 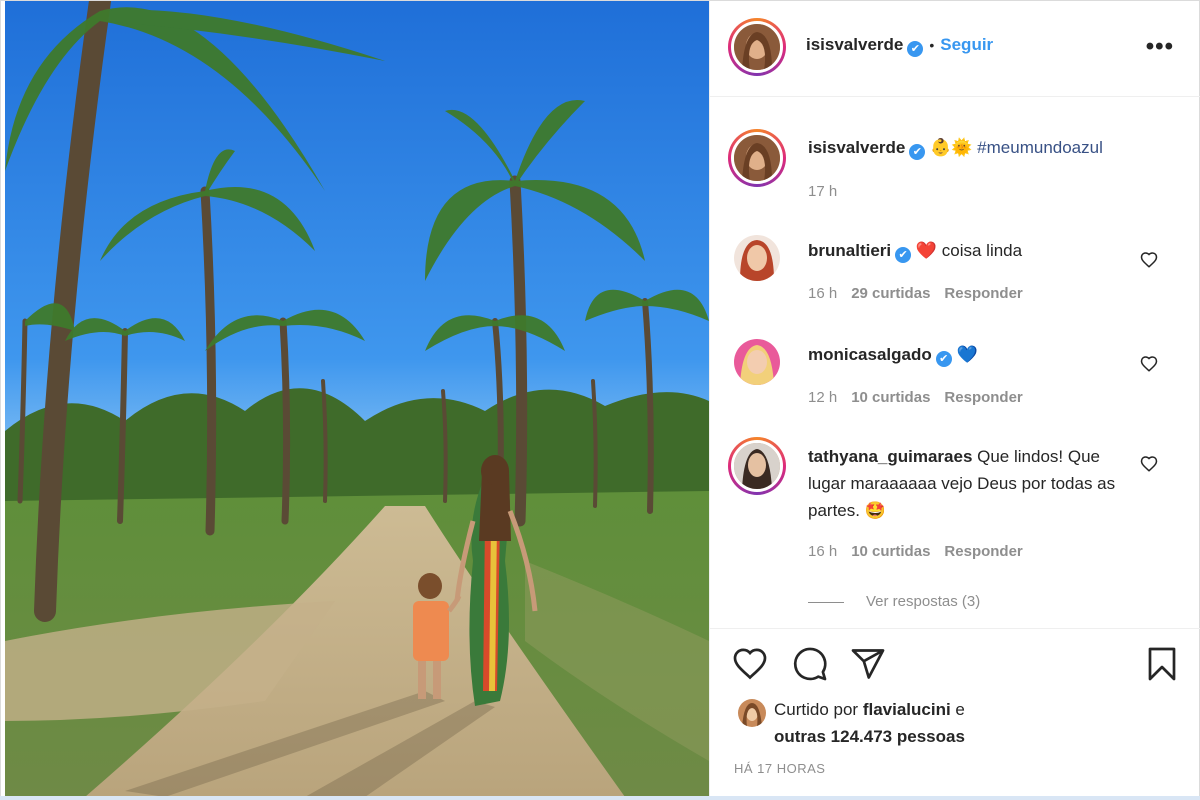 I want to click on liker-portrait, so click(x=752, y=713).